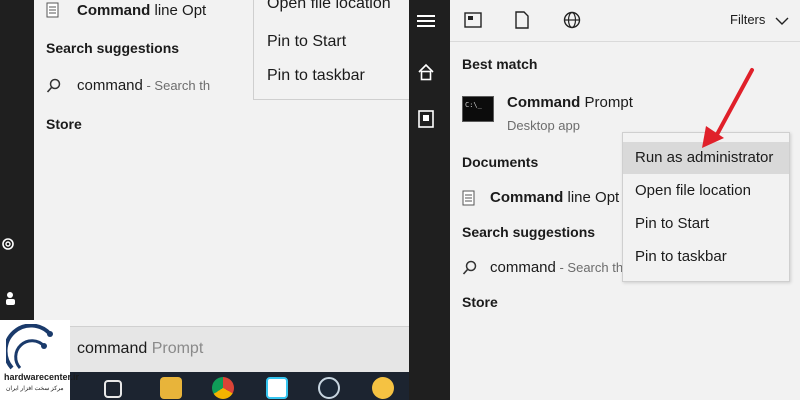  I want to click on people-icon, so click(8, 298).